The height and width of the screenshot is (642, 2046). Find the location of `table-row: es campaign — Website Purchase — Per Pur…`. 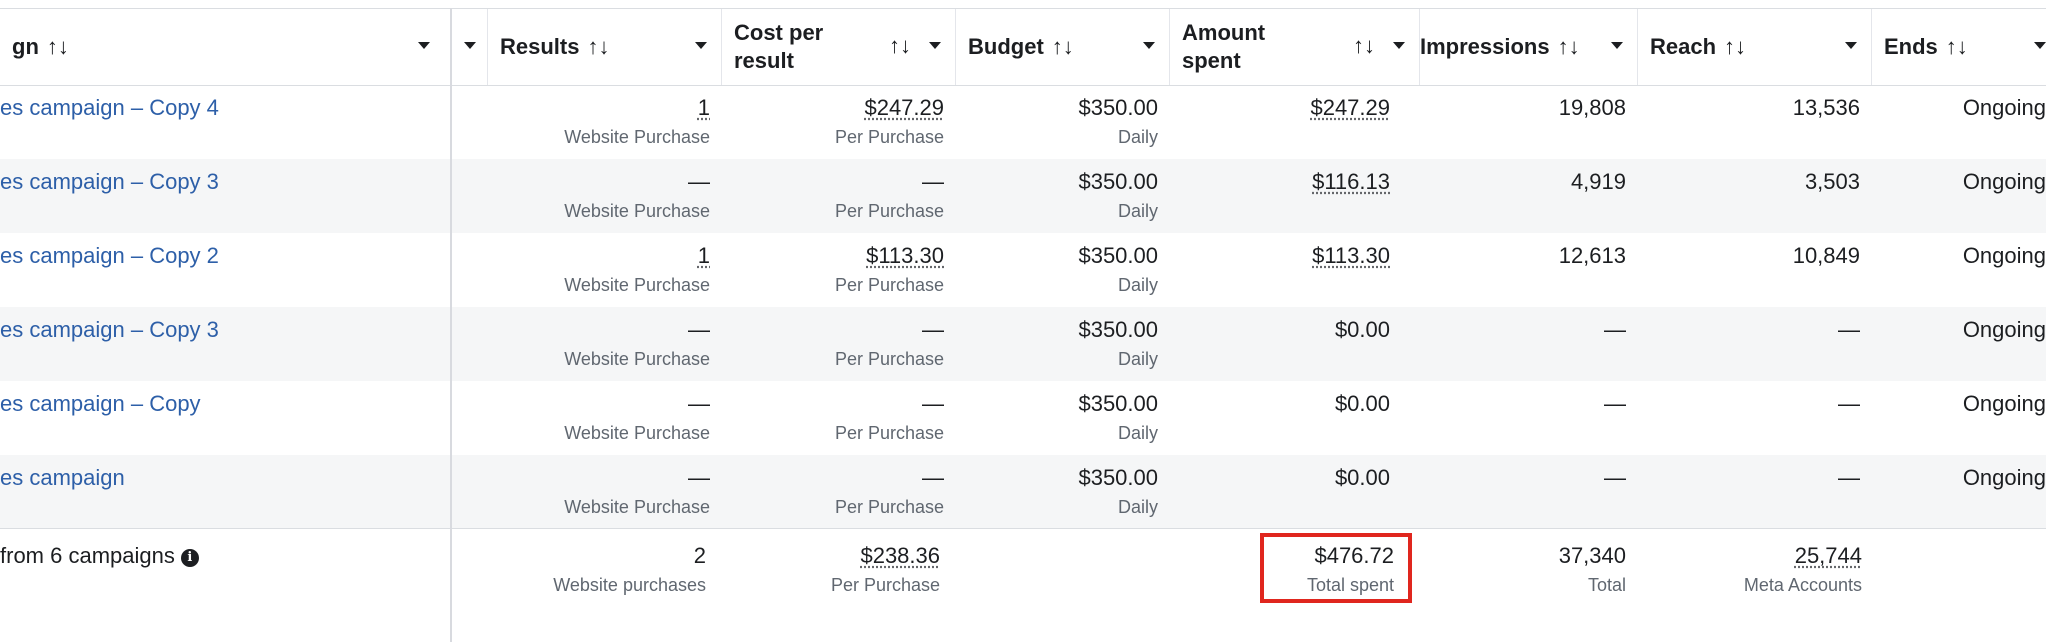

table-row: es campaign — Website Purchase — Per Pur… is located at coordinates (1023, 492).